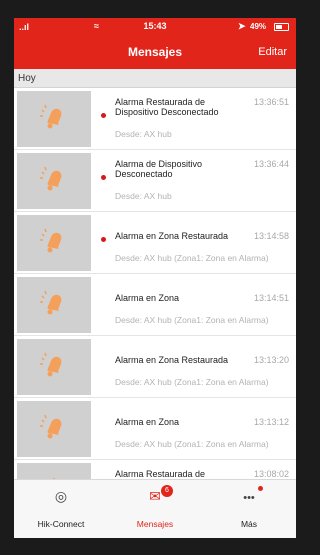 The width and height of the screenshot is (320, 555). What do you see at coordinates (271, 236) in the screenshot?
I see `message-time: 13:14:58` at bounding box center [271, 236].